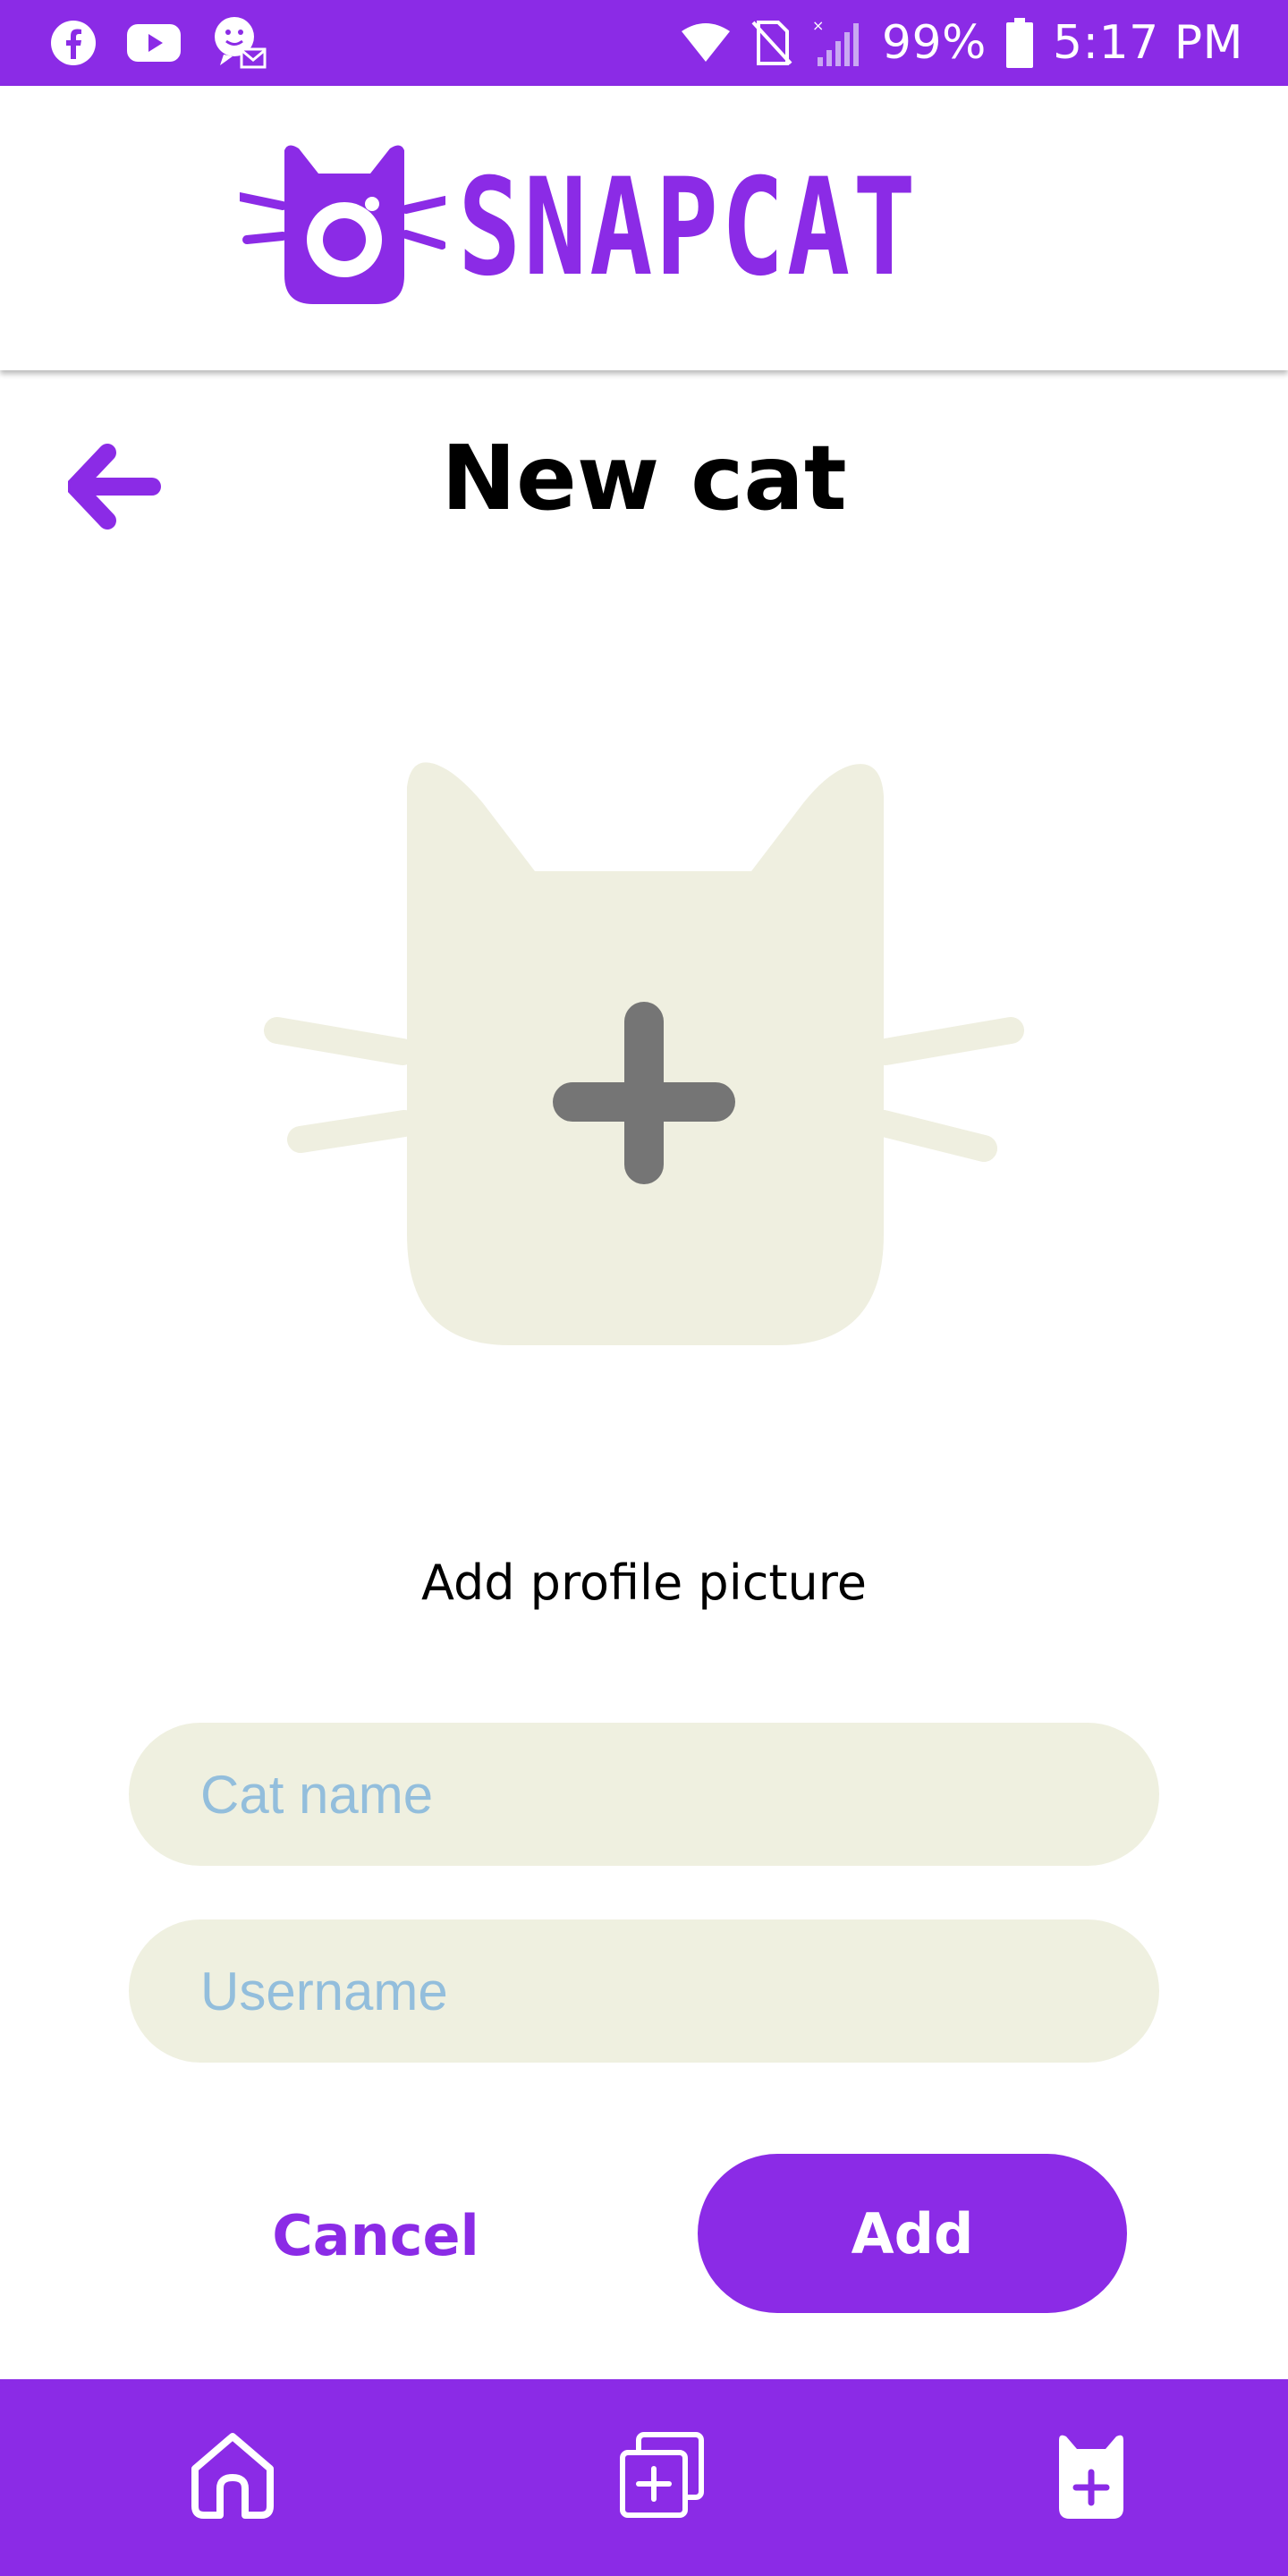 Image resolution: width=1288 pixels, height=2576 pixels. Describe the element at coordinates (644, 1991) in the screenshot. I see `username-input` at that location.